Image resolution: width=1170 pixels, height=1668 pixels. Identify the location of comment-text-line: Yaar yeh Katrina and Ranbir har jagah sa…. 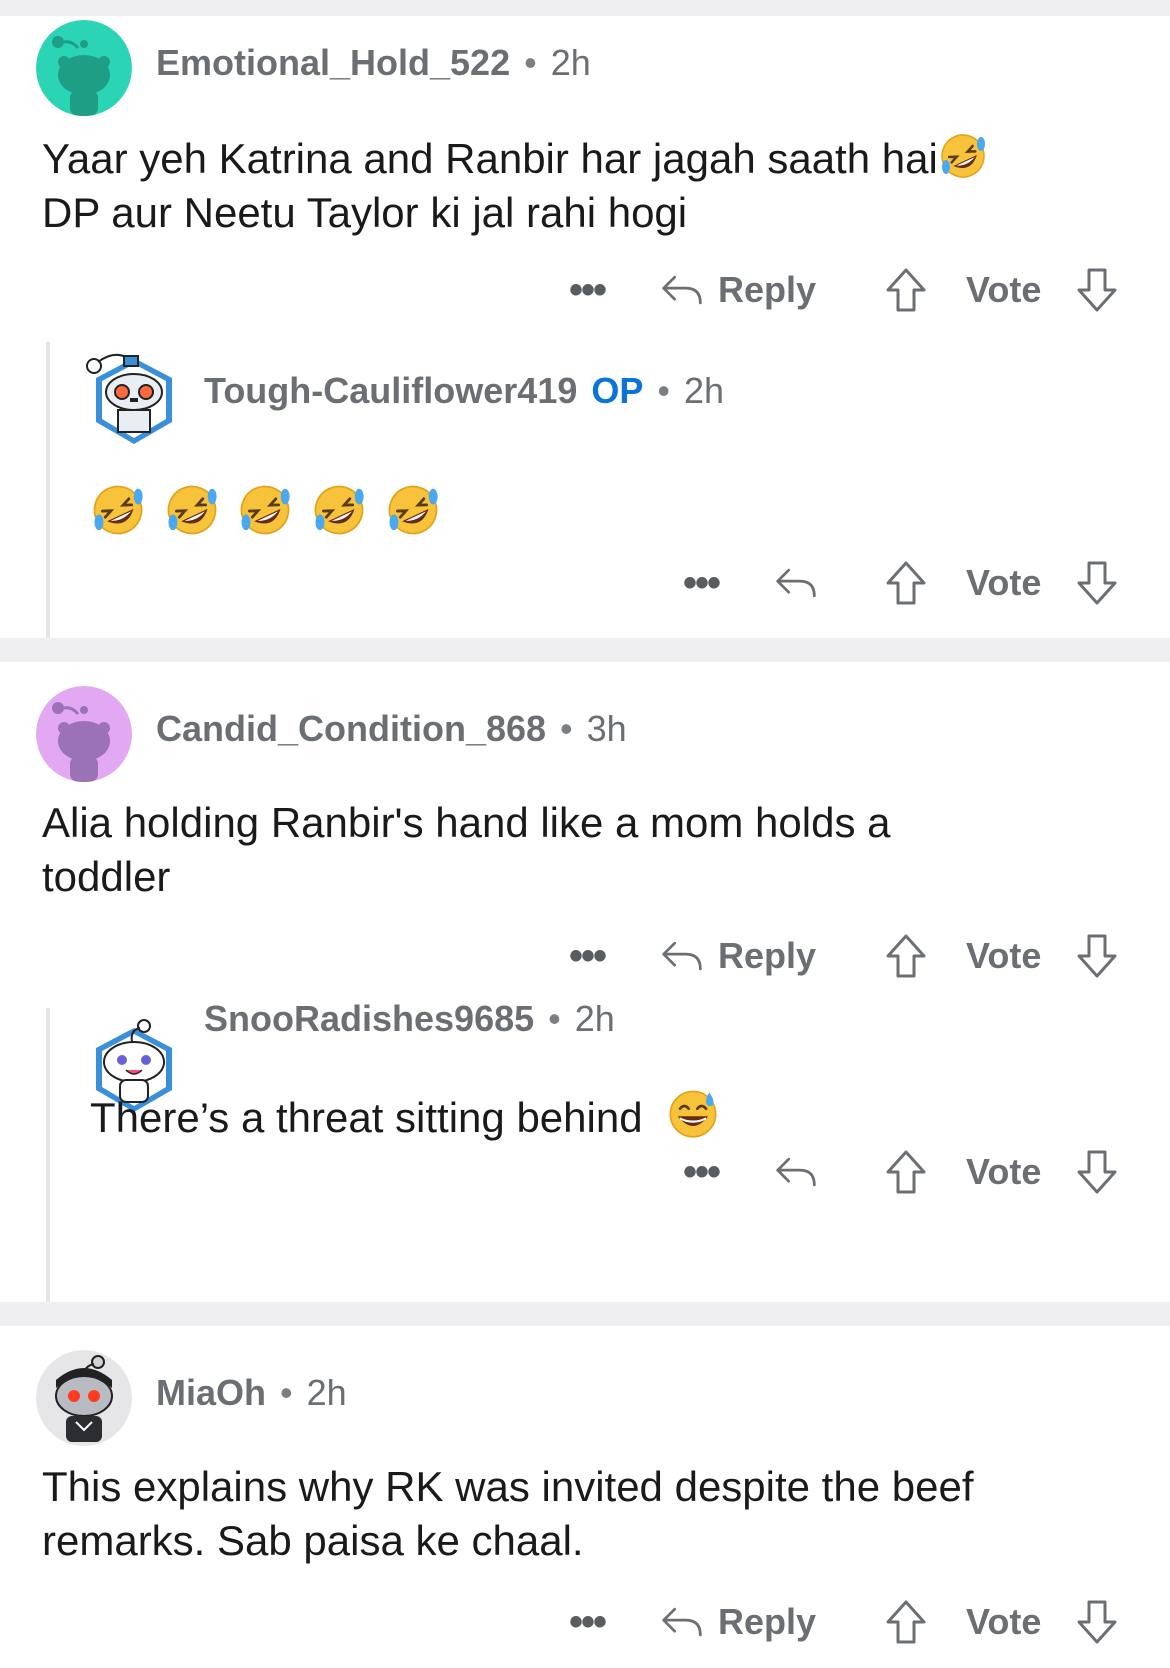
(490, 158).